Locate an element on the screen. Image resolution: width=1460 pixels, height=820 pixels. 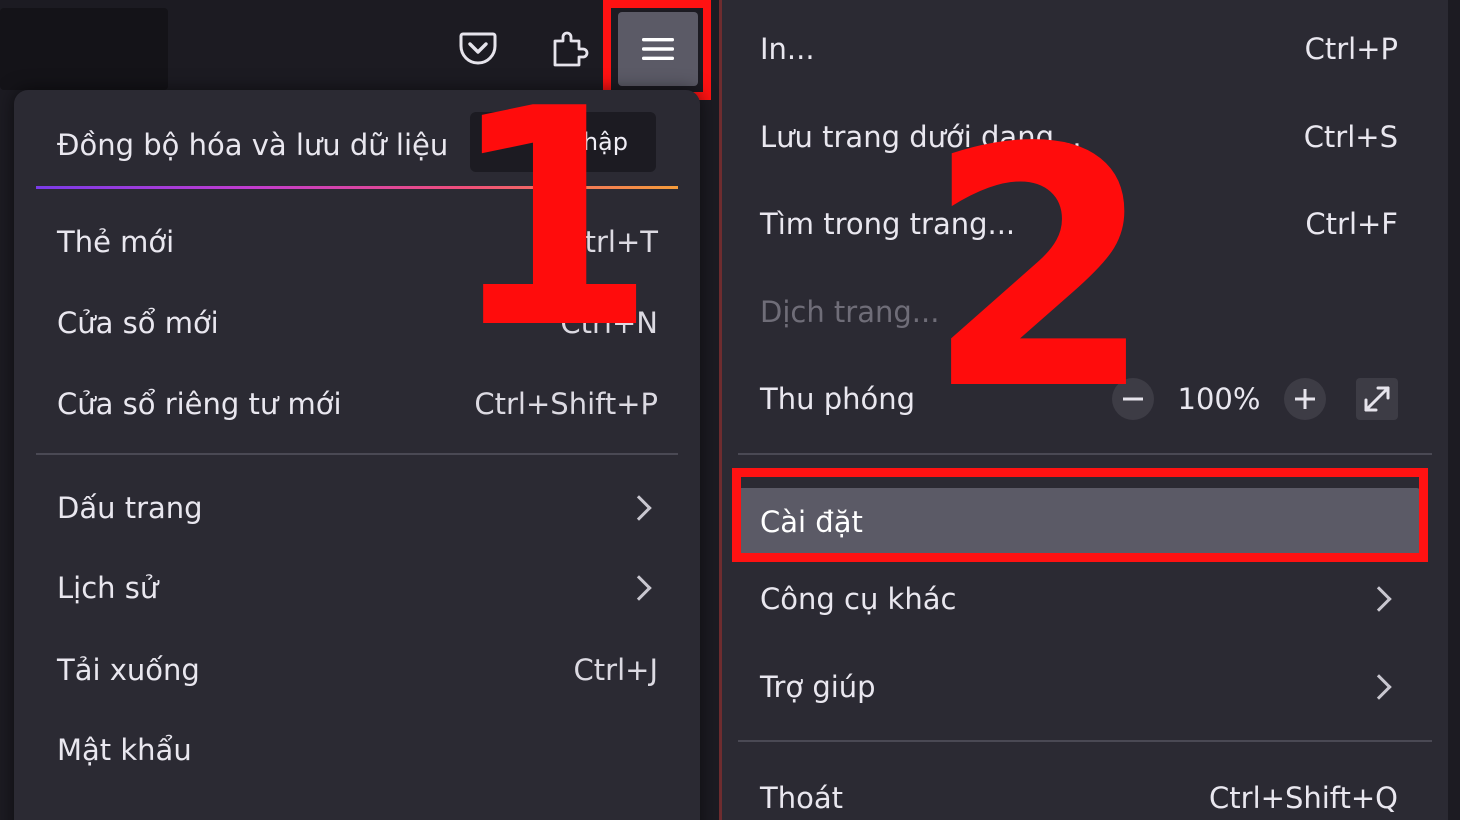
menu-item-shortcut: Ctrl+P is located at coordinates (1351, 49).